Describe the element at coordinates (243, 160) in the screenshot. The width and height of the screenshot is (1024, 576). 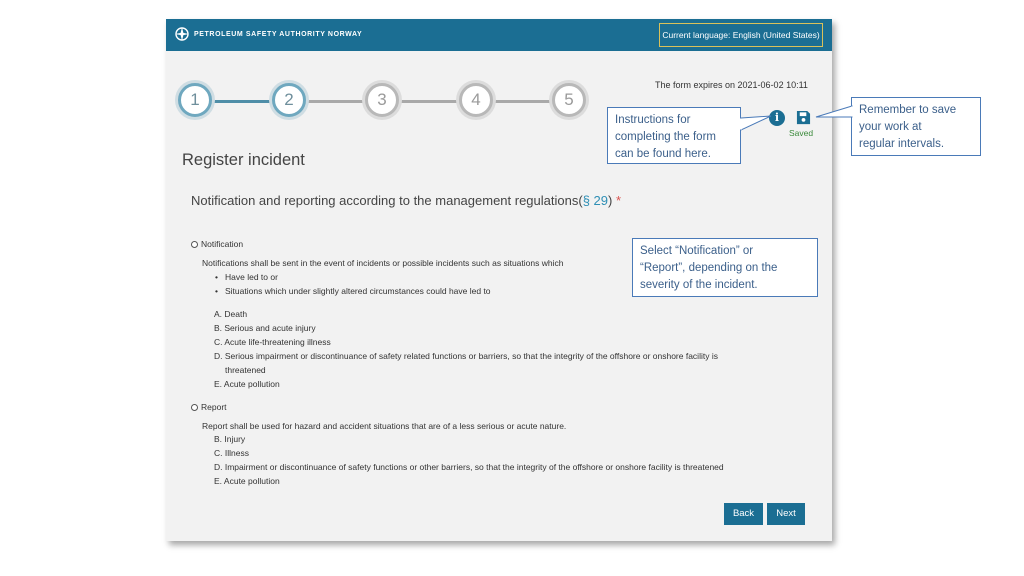
I see `page-title: Register incident` at that location.